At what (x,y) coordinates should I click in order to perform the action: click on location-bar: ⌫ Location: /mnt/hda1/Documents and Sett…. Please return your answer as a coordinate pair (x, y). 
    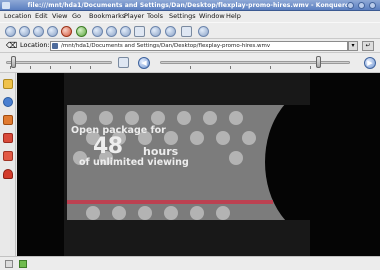
    Looking at the image, I should click on (190, 46).